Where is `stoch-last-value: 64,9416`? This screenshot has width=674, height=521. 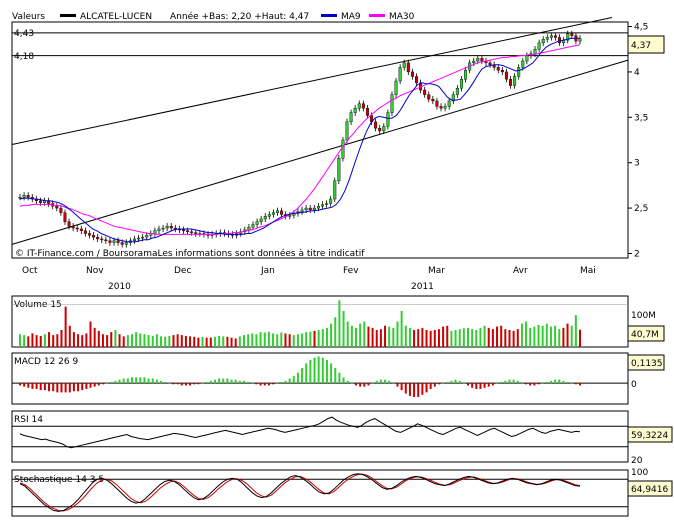
stoch-last-value: 64,9416 is located at coordinates (649, 490).